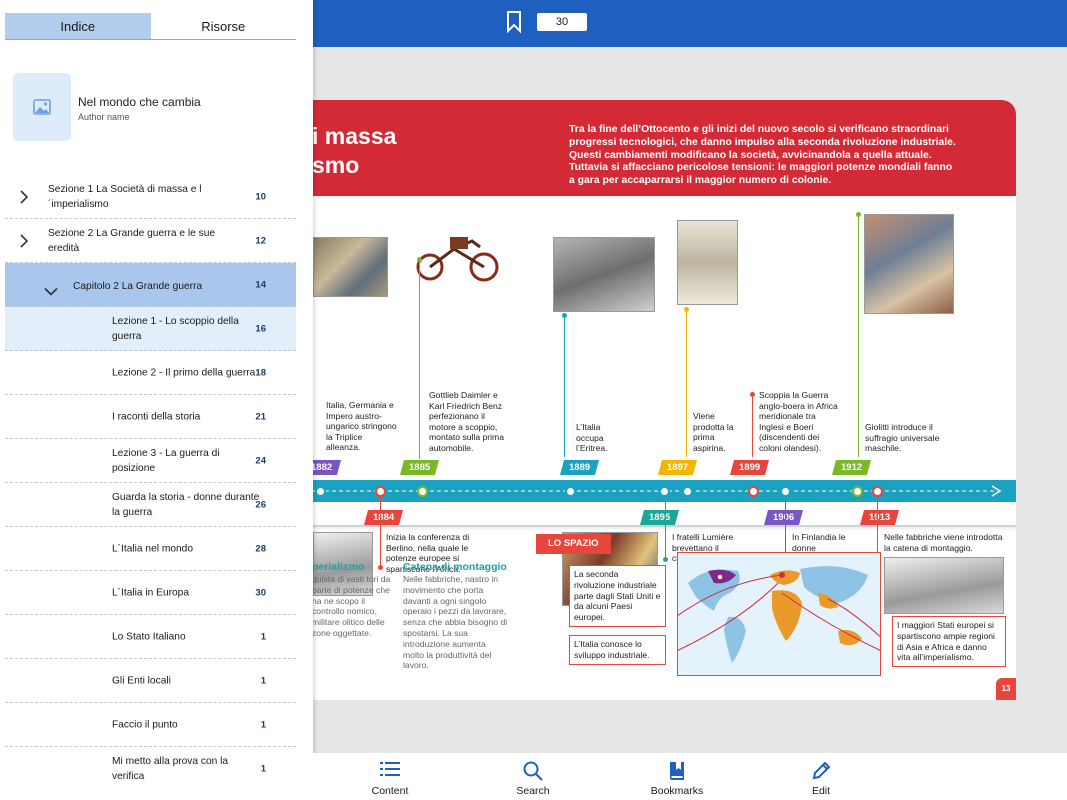  I want to click on toc-page: 16, so click(260, 328).